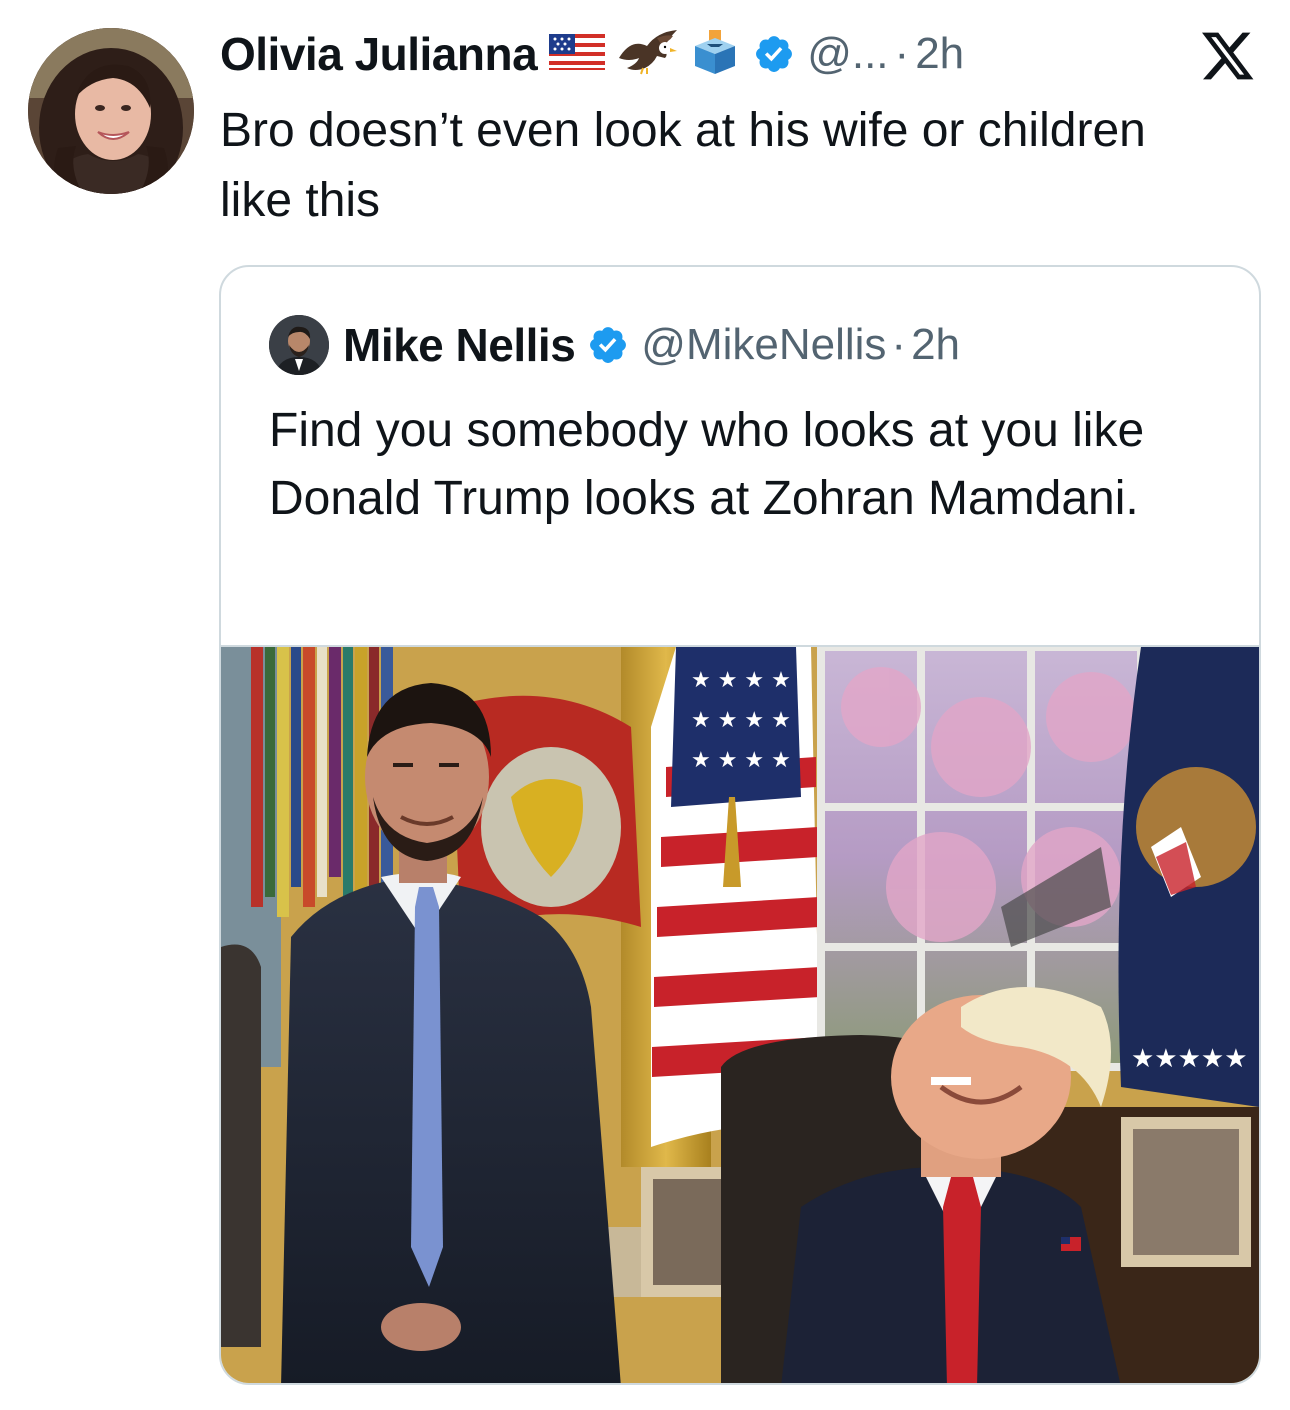  I want to click on tweet-time: 2h, so click(939, 54).